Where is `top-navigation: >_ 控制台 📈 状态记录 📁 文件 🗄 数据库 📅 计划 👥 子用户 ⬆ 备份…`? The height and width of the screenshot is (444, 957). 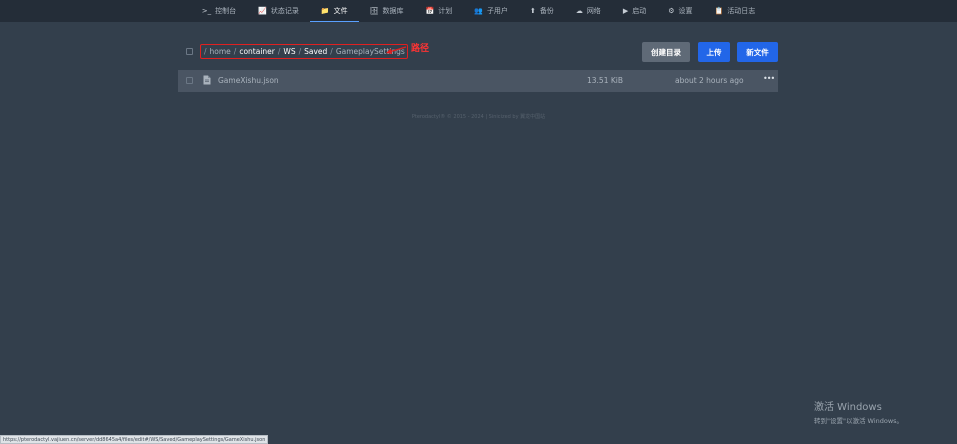
top-navigation: >_ 控制台 📈 状态记录 📁 文件 🗄 数据库 📅 计划 👥 子用户 ⬆ 备份… is located at coordinates (478, 11).